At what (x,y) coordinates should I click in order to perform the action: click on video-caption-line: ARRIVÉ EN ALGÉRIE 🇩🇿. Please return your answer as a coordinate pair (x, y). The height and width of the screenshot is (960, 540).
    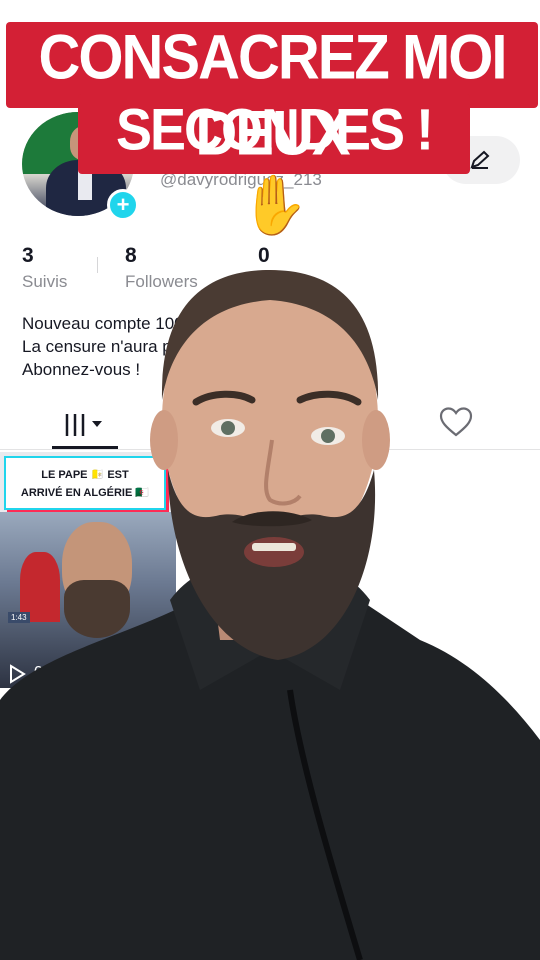
    Looking at the image, I should click on (85, 493).